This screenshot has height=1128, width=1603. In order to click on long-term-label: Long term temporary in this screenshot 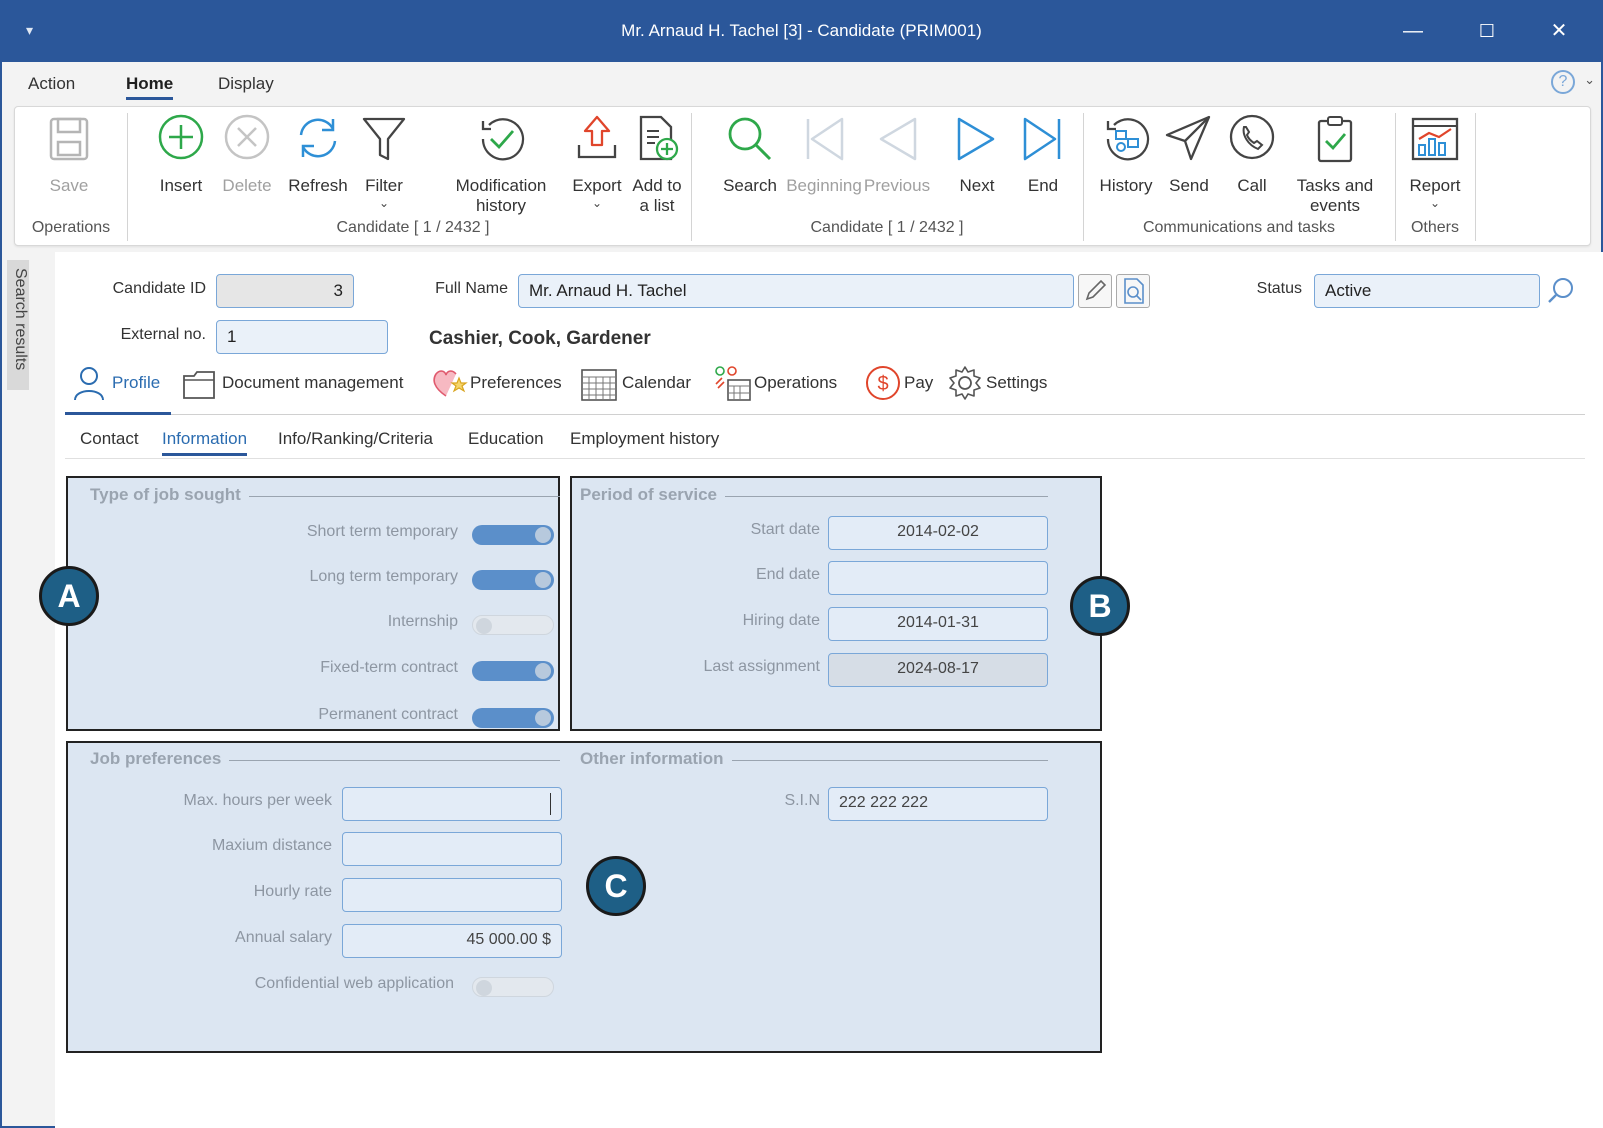, I will do `click(383, 576)`.